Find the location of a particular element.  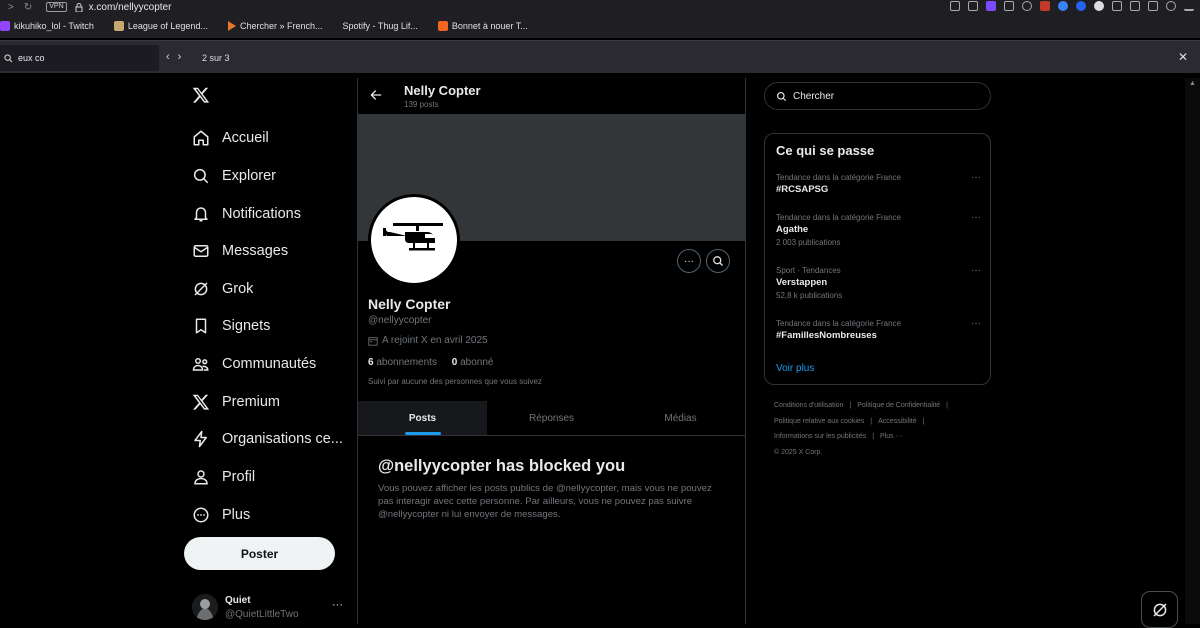

download-icon is located at coordinates (1189, 6).